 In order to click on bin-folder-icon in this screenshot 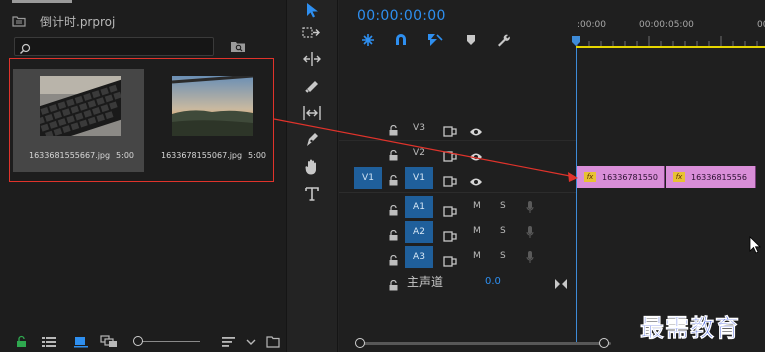, I will do `click(19, 21)`.